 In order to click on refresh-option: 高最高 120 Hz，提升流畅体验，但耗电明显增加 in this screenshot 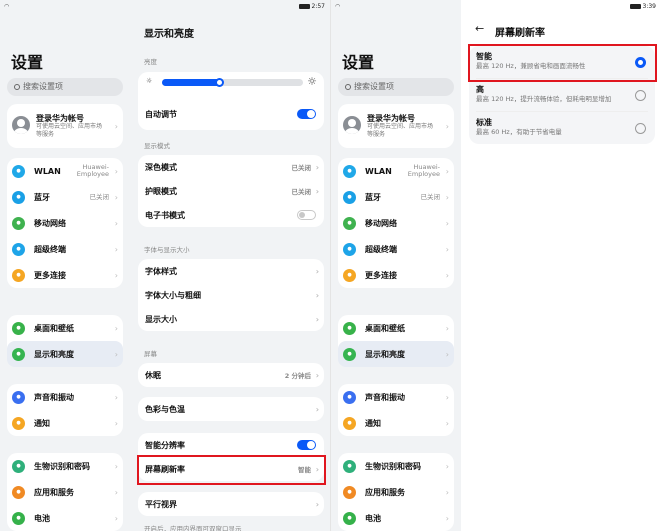, I will do `click(562, 95)`.